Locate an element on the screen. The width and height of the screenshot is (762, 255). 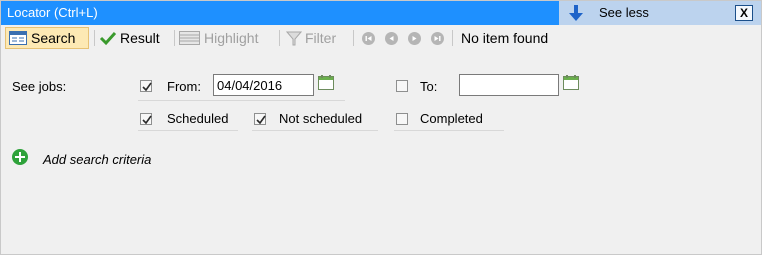
result-button: Result is located at coordinates (129, 38).